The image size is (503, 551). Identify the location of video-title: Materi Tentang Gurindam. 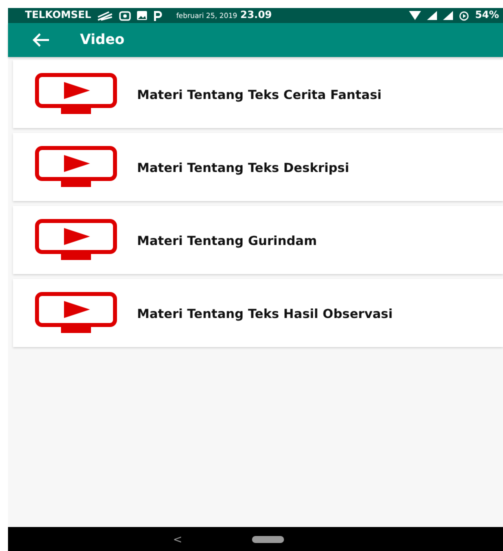
(227, 240).